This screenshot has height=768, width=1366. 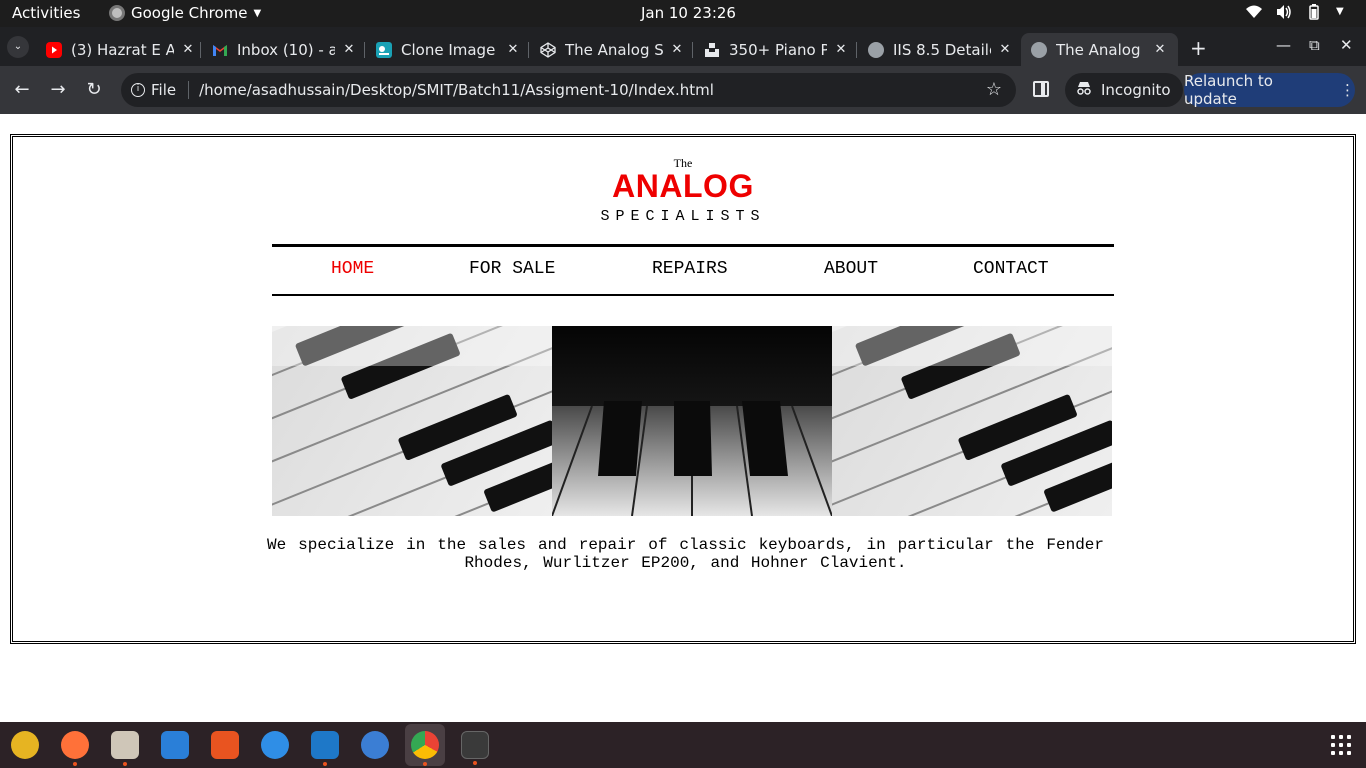 I want to click on tab: (3) Hazrat E A ✕, so click(x=121, y=49).